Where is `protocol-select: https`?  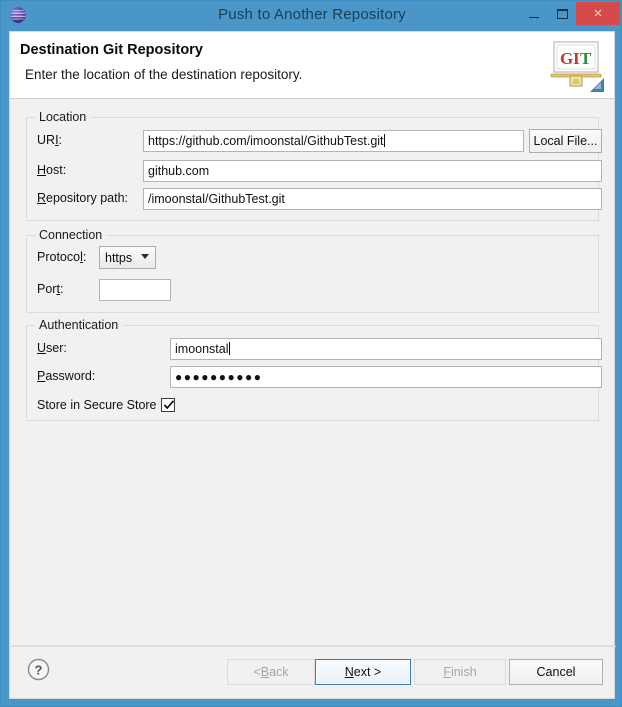 protocol-select: https is located at coordinates (127, 257).